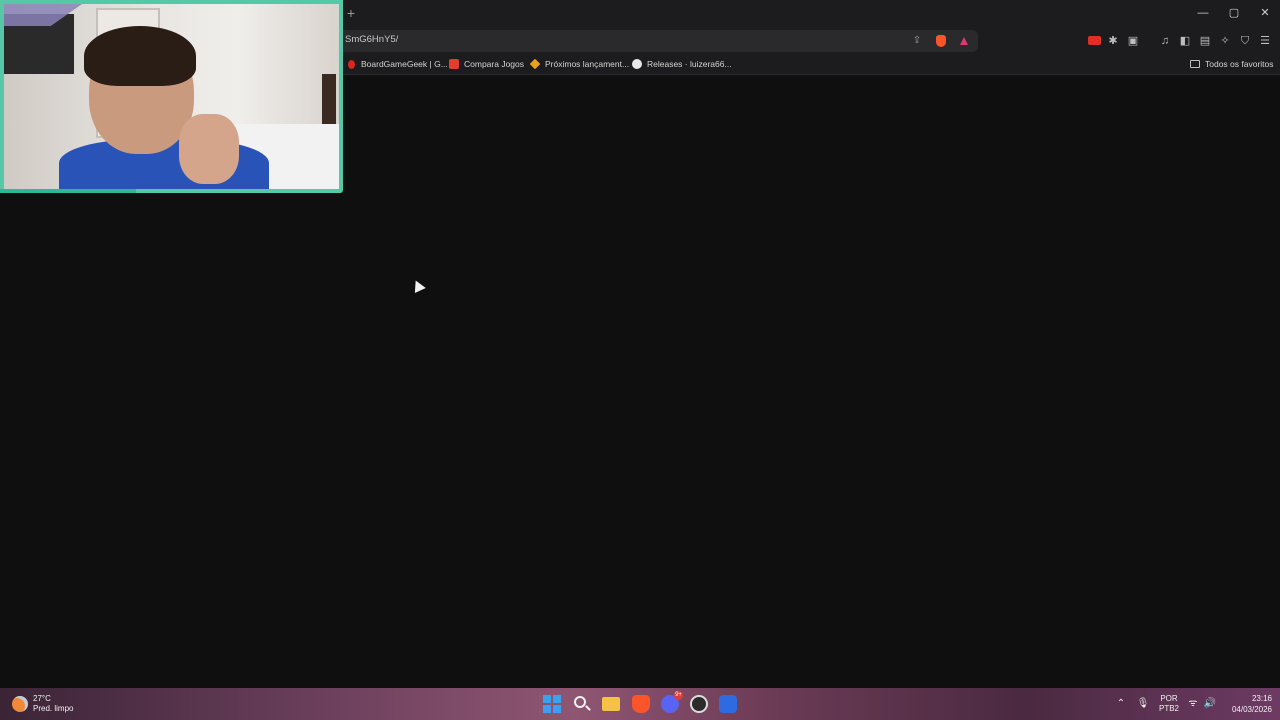 Image resolution: width=1280 pixels, height=720 pixels. Describe the element at coordinates (1193, 704) in the screenshot. I see `wifi-icon: ᯤ` at that location.